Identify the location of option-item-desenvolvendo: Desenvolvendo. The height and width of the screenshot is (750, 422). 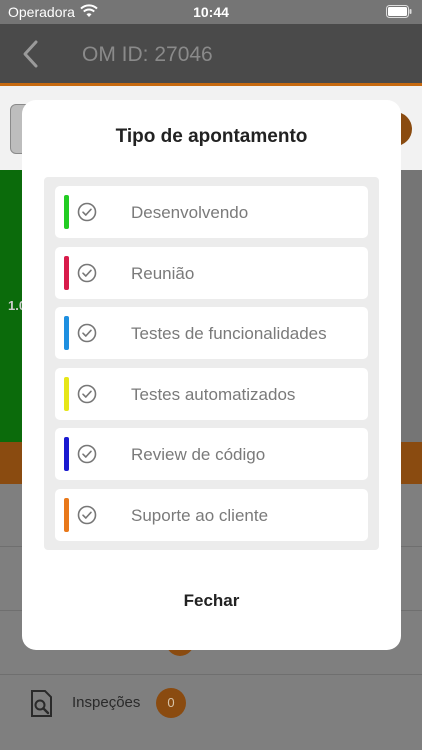
(211, 212).